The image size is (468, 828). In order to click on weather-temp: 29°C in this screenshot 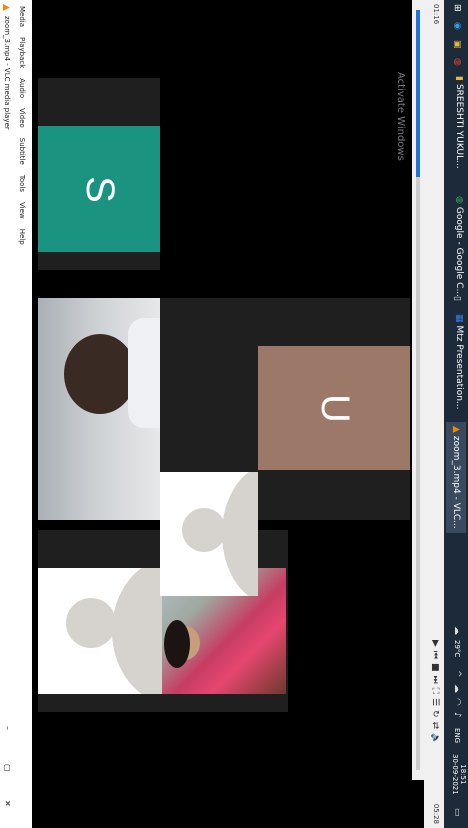, I will do `click(457, 649)`.